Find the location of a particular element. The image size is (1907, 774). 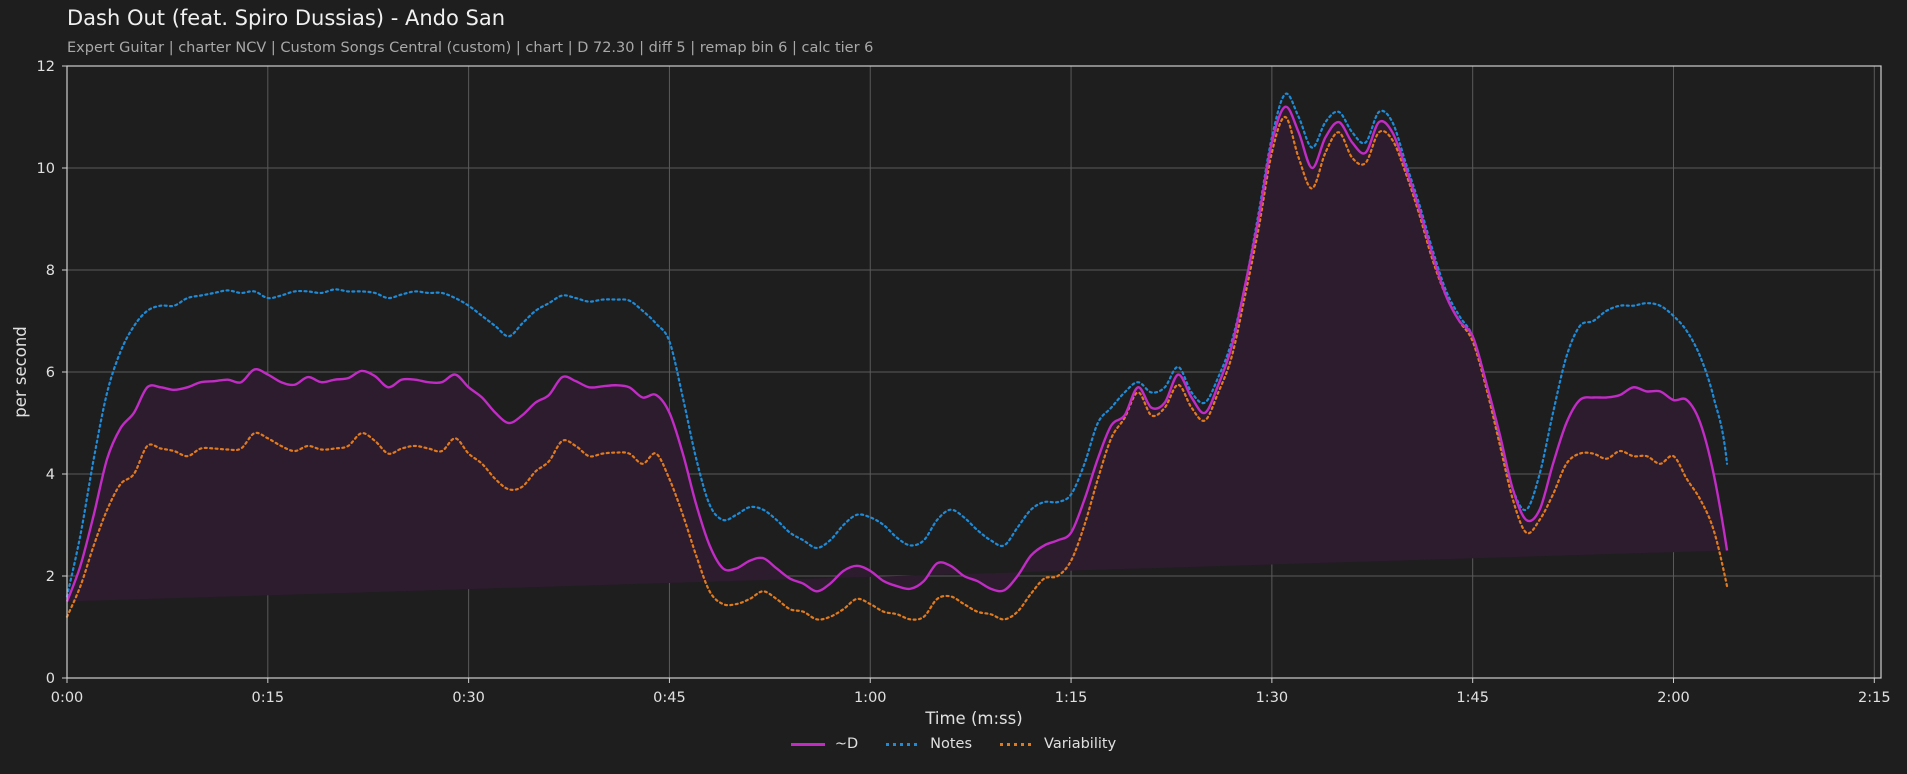

y-tick-label: 12 is located at coordinates (46, 67).